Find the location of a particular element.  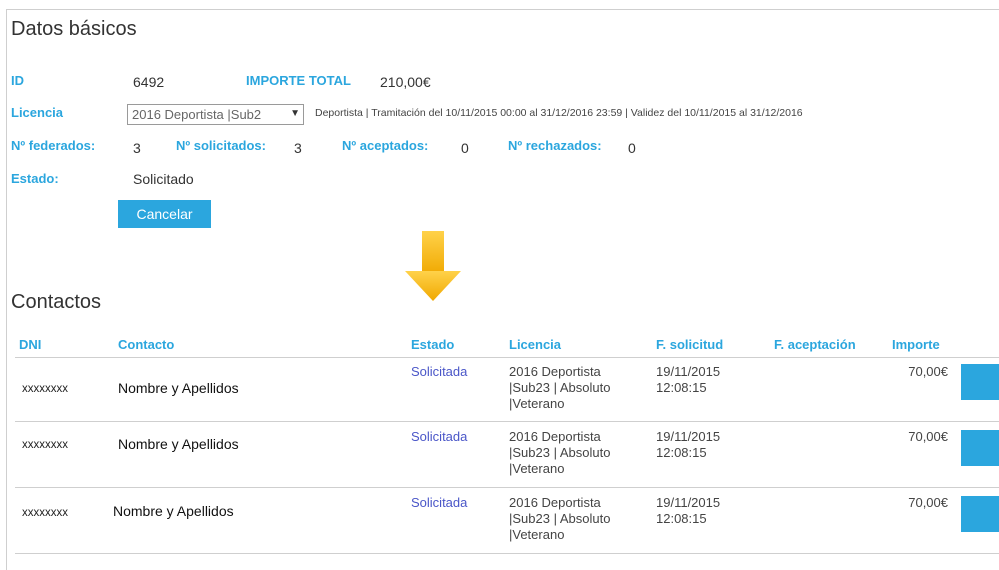

id-label: ID is located at coordinates (17, 80).